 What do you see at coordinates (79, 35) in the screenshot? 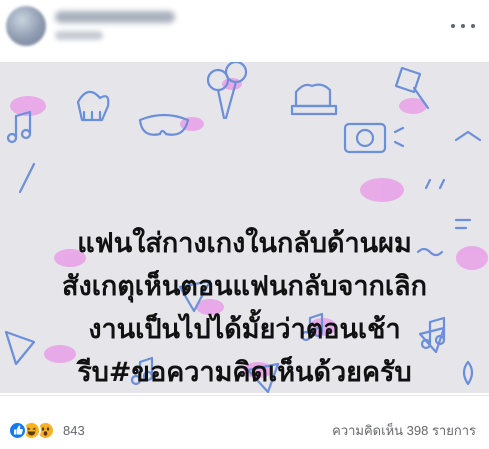
I see `post-timestamp` at bounding box center [79, 35].